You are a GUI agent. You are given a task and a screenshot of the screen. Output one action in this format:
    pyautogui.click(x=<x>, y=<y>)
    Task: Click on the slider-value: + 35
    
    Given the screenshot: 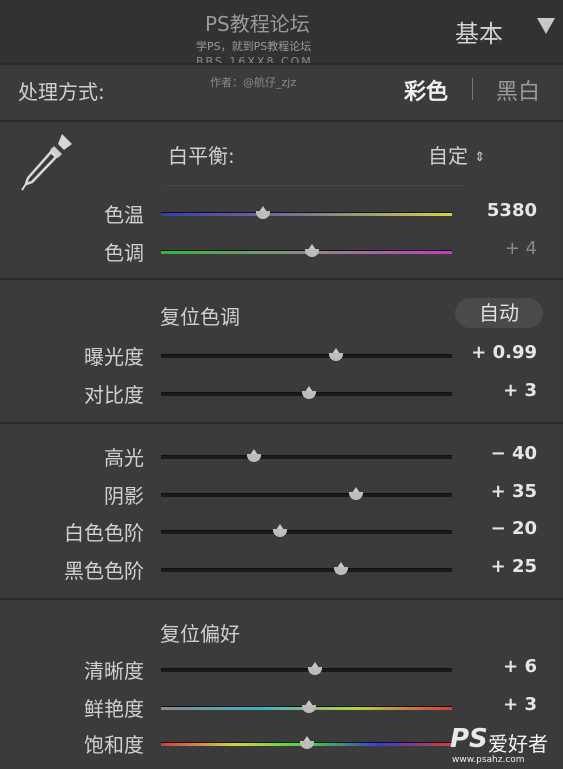 What is the action you would take?
    pyautogui.click(x=497, y=491)
    